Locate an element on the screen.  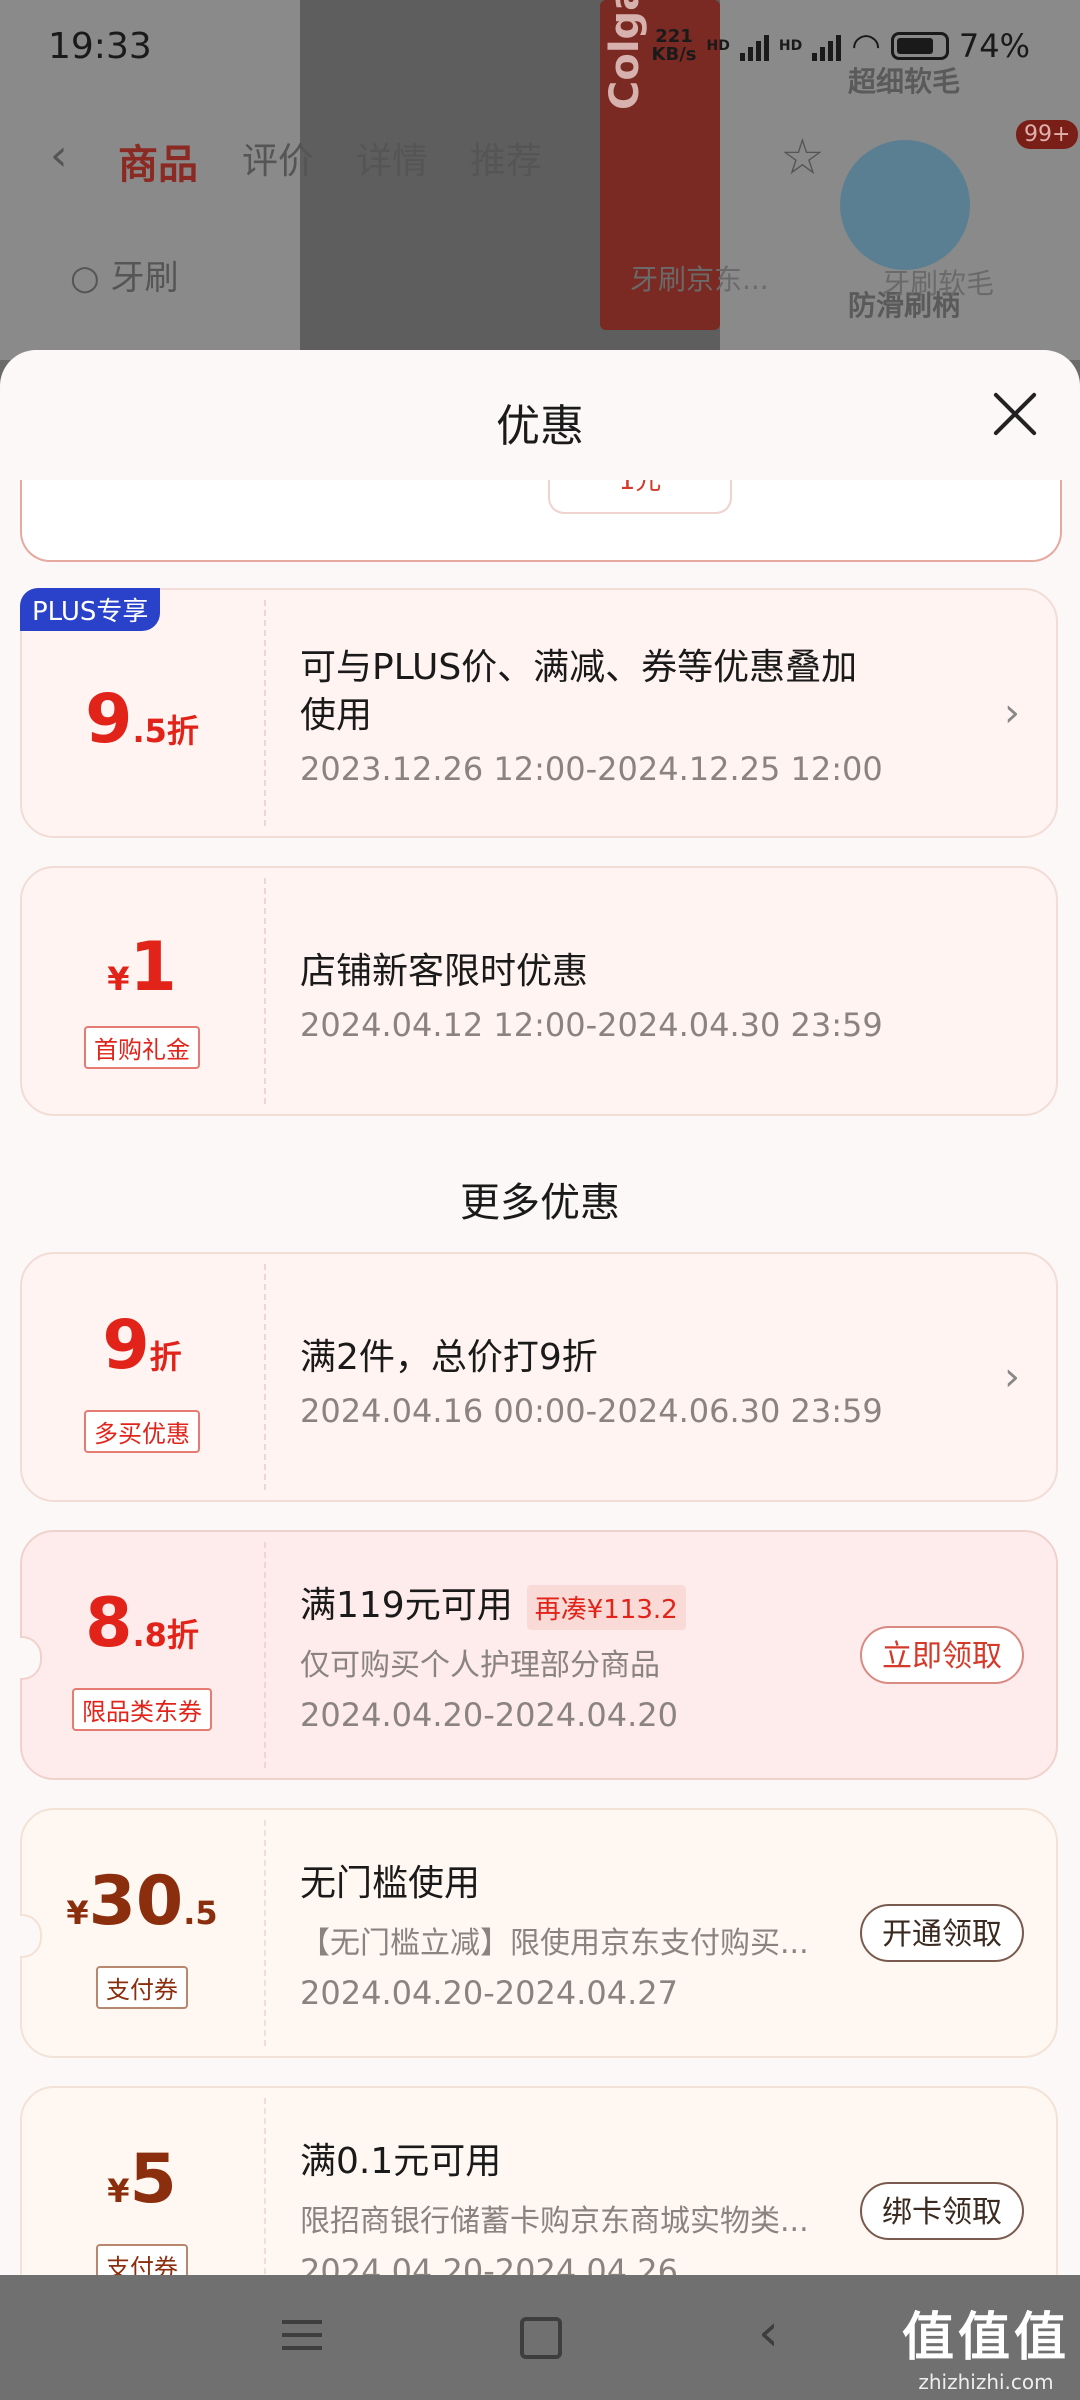
message-badge: 99+ is located at coordinates (1047, 134).